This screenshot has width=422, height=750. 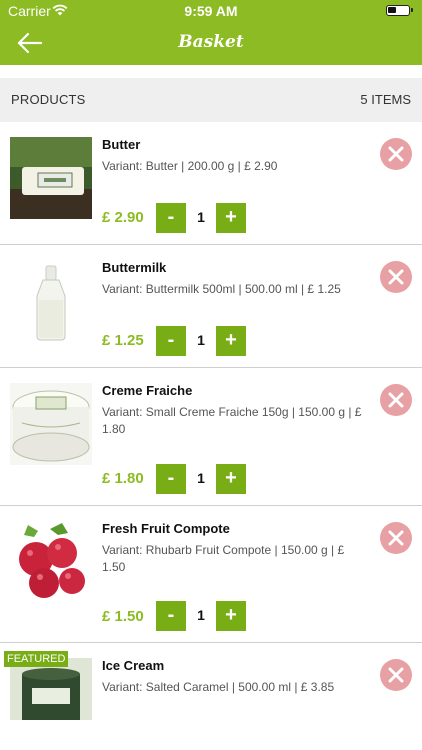 I want to click on items-count: 5 ITEMS, so click(x=385, y=99).